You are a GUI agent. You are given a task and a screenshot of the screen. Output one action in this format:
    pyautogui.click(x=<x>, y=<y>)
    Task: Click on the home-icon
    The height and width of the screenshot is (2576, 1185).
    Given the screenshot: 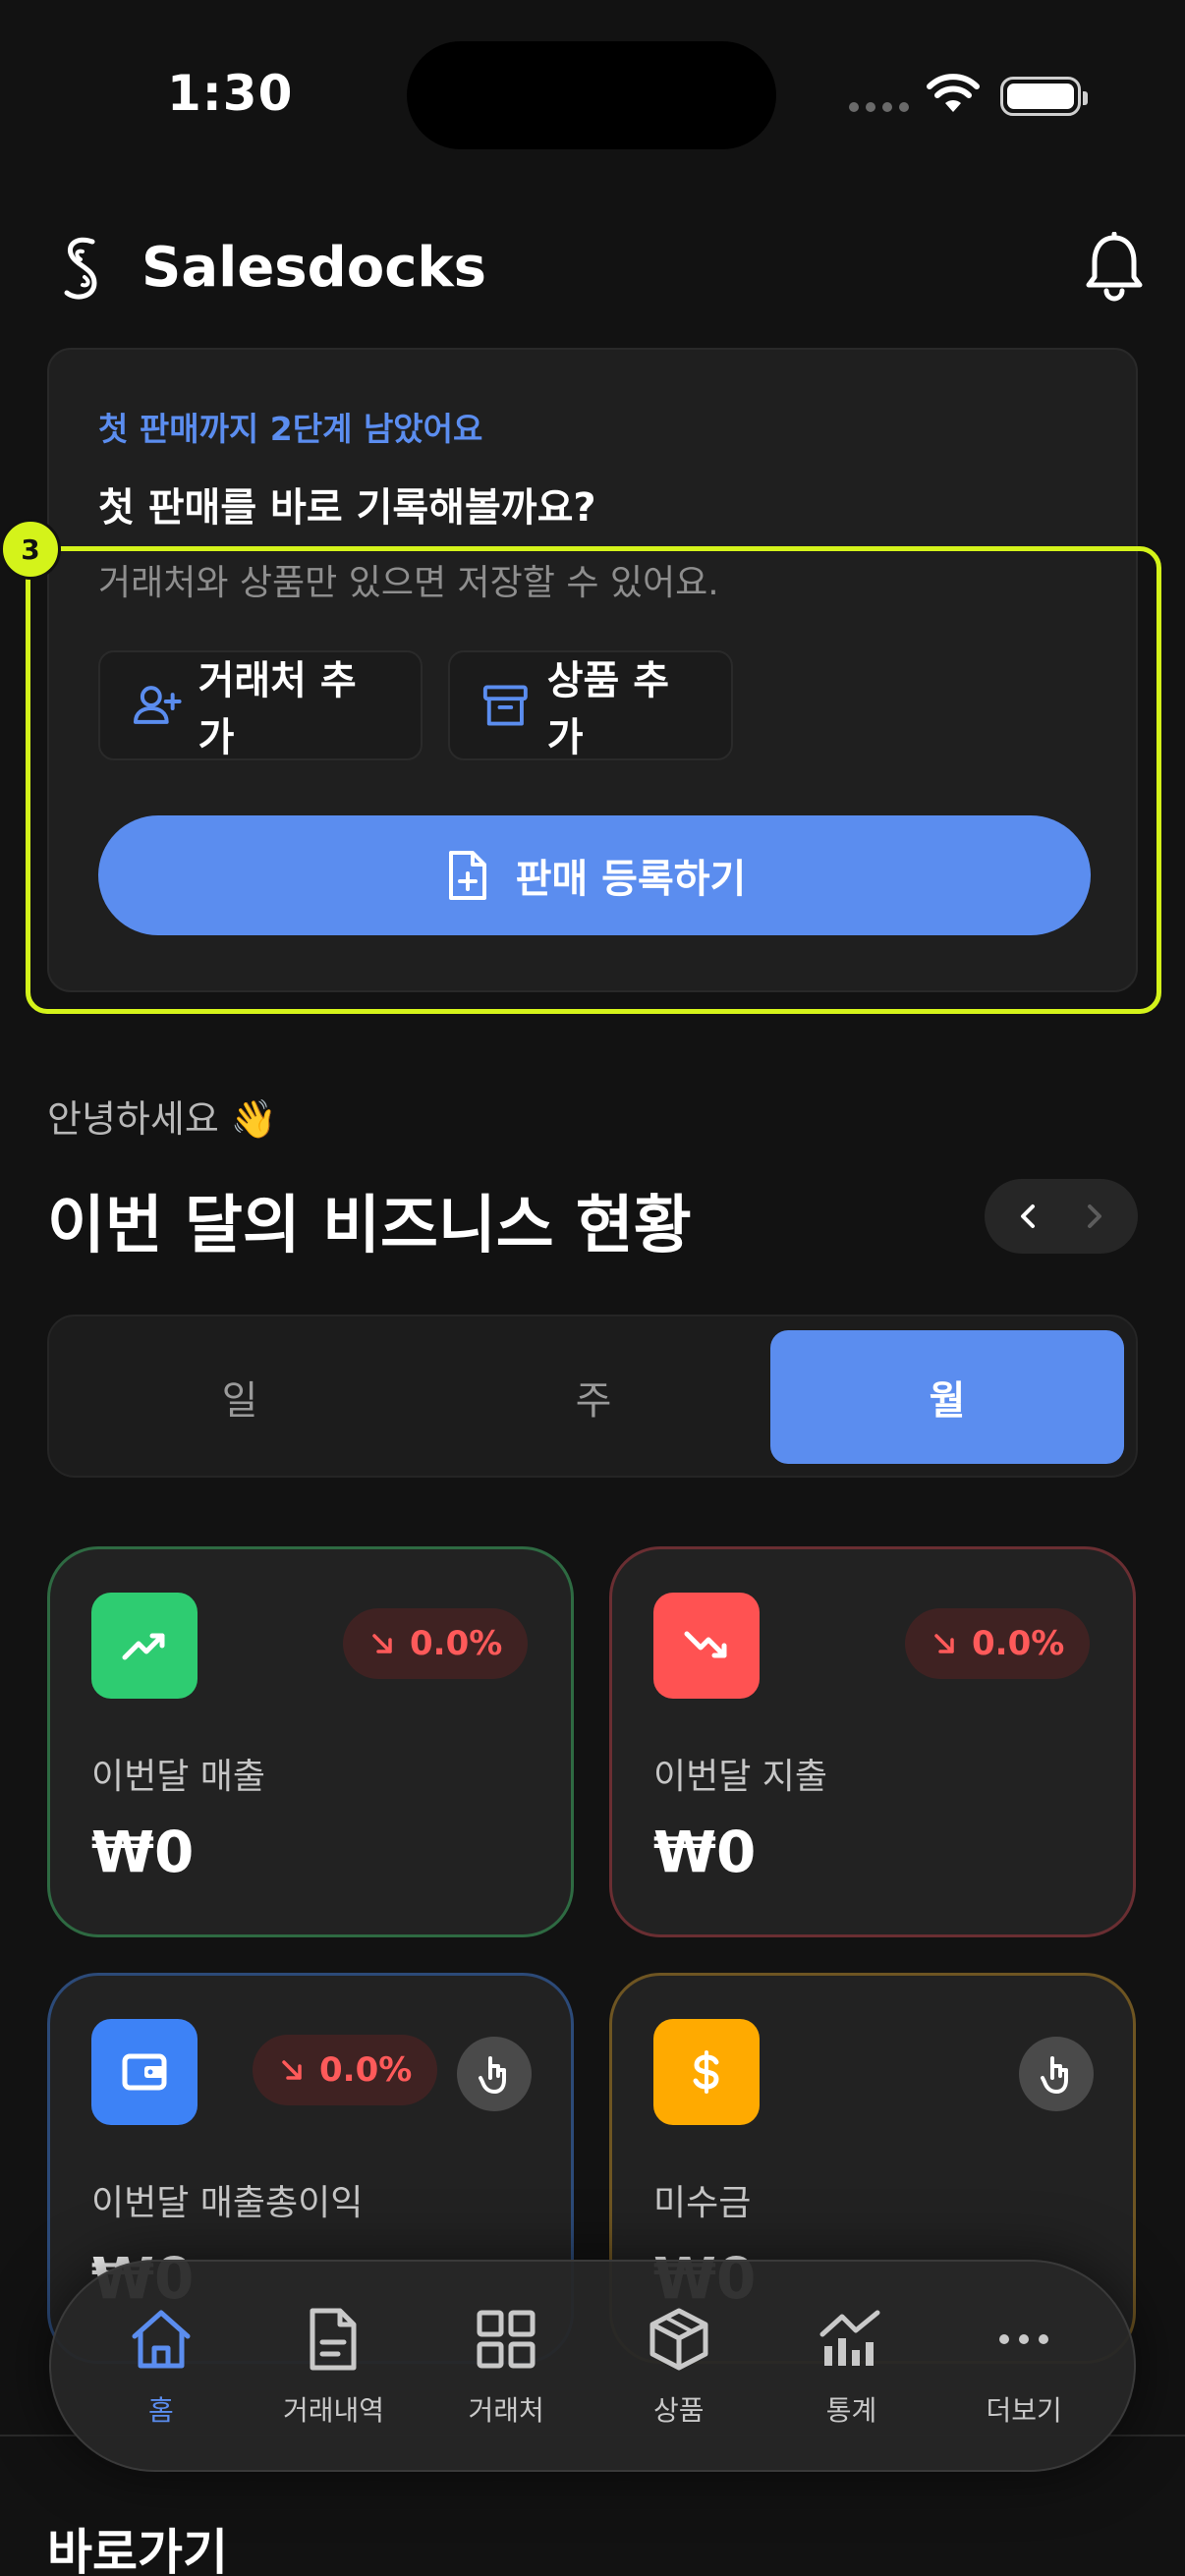 What is the action you would take?
    pyautogui.click(x=162, y=2339)
    